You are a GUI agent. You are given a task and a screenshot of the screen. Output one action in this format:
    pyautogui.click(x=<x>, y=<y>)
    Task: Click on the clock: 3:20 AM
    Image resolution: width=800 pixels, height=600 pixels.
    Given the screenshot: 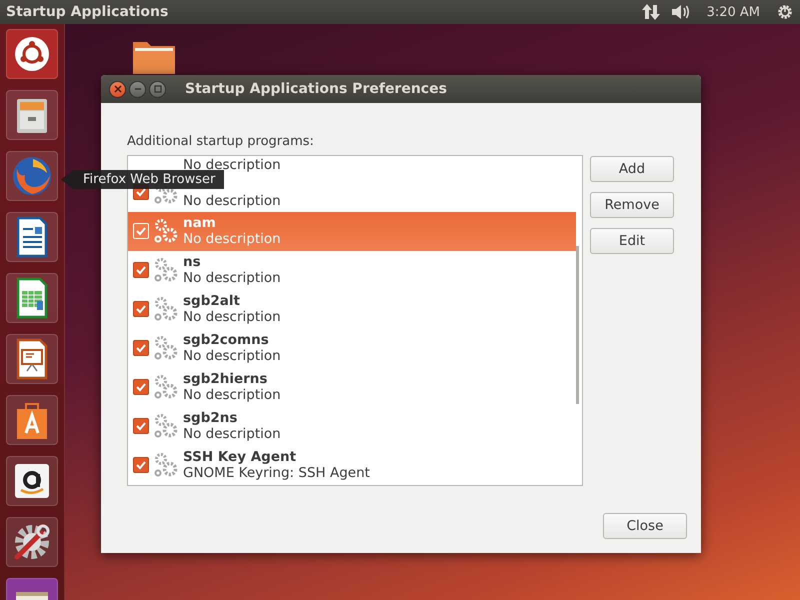 What is the action you would take?
    pyautogui.click(x=733, y=12)
    